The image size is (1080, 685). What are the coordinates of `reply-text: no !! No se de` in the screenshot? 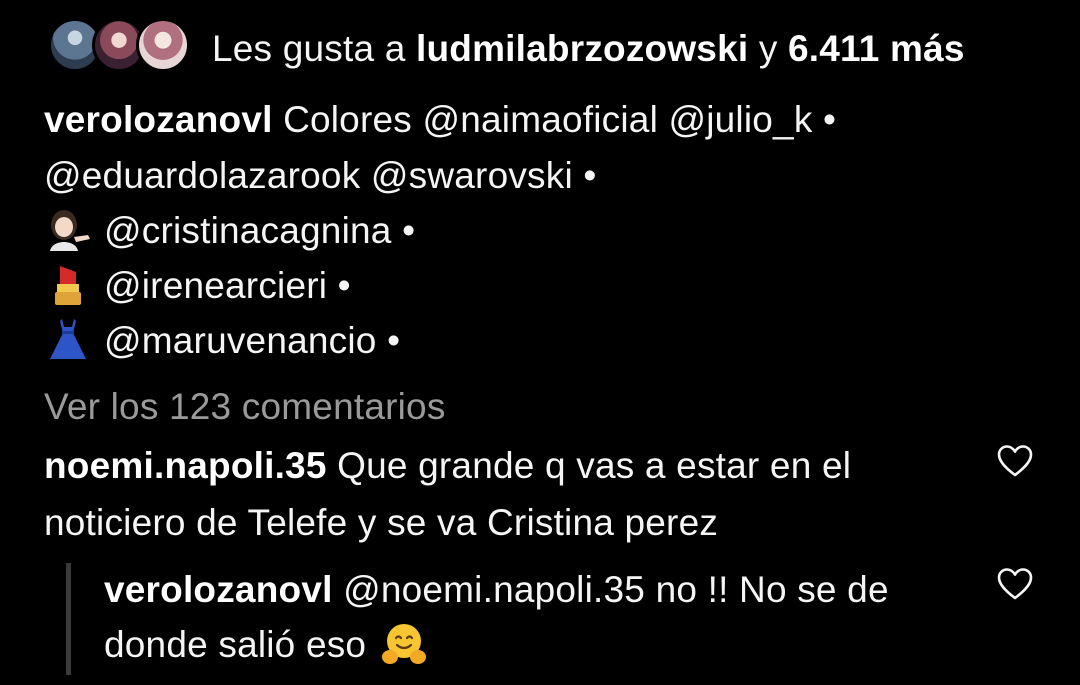 It's located at (772, 589).